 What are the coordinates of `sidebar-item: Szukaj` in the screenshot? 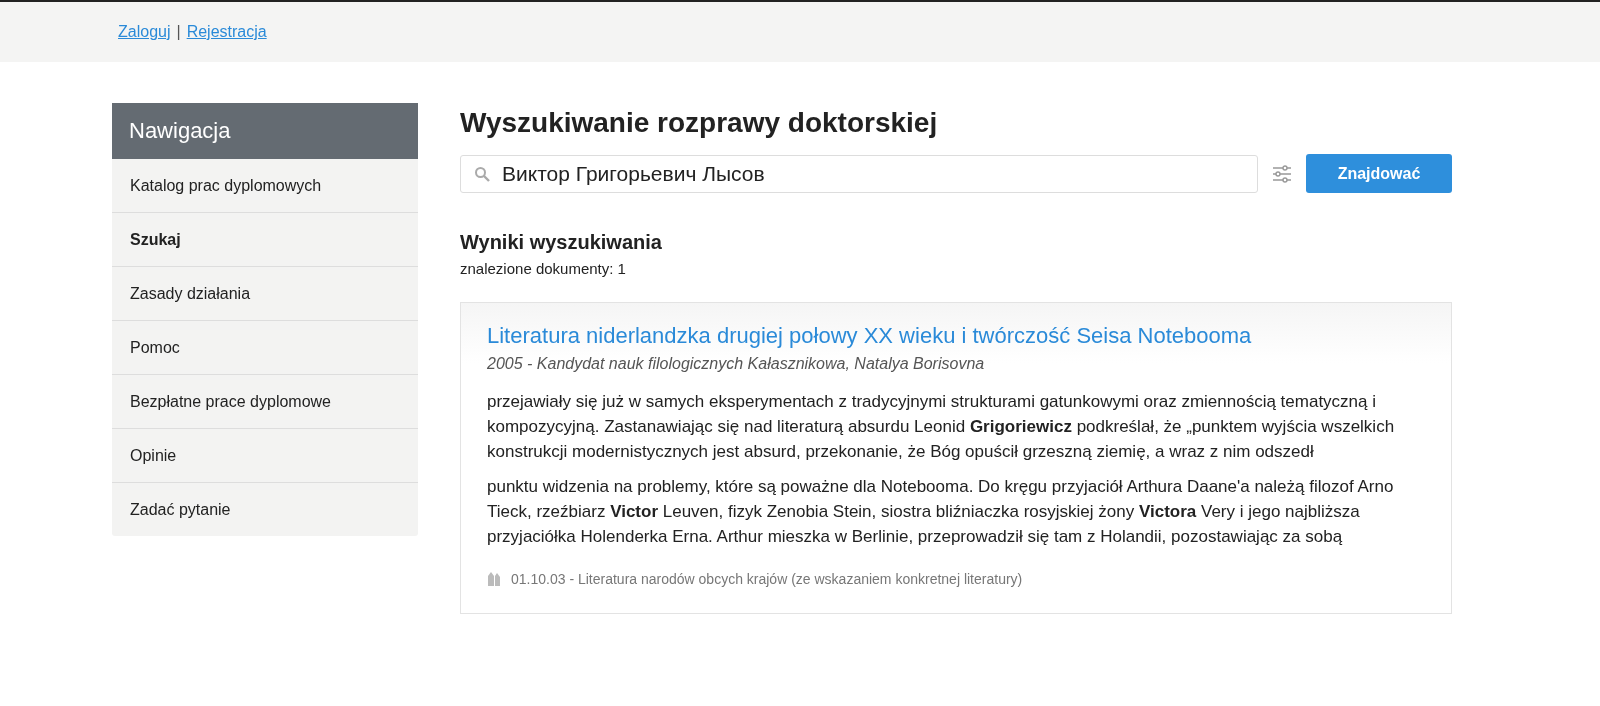 It's located at (265, 240).